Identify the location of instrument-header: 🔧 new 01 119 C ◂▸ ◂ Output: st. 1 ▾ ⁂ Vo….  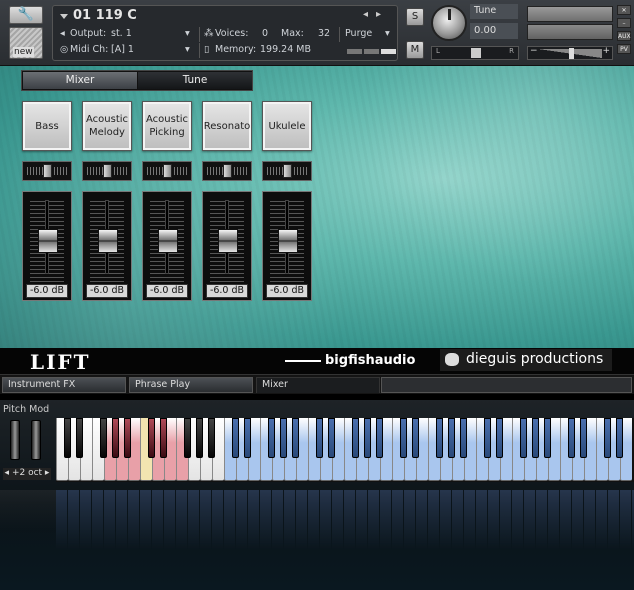
(317, 33).